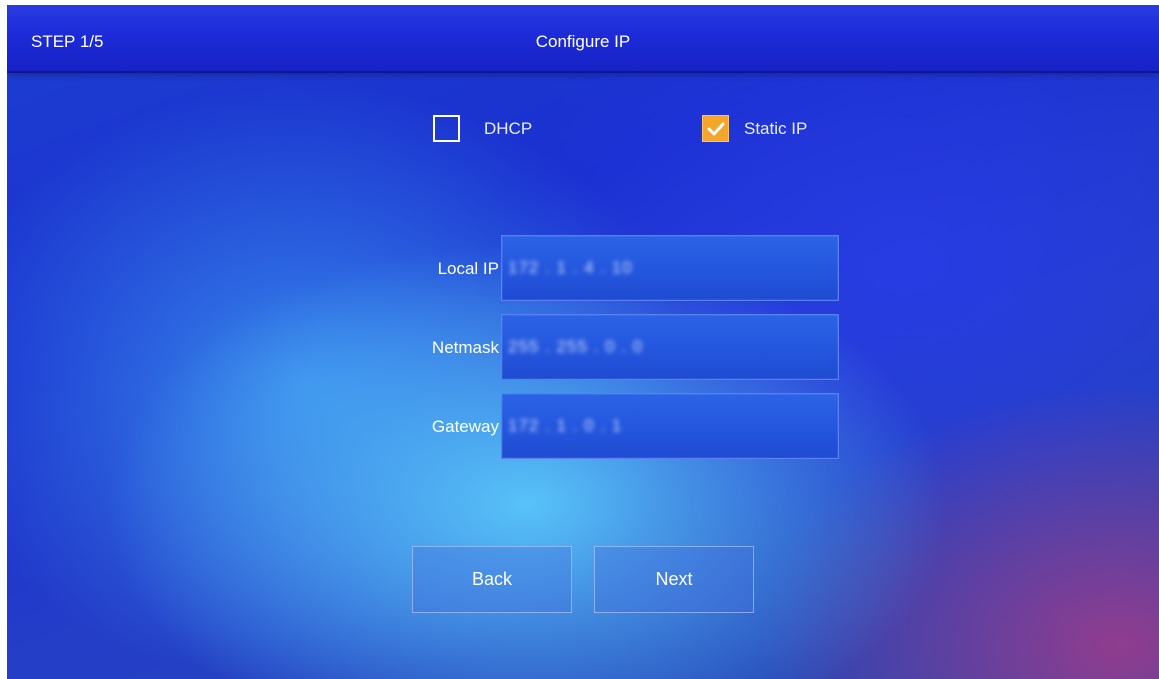 This screenshot has width=1159, height=679. I want to click on gateway-input: 172 . 1 . 0 . 1, so click(670, 426).